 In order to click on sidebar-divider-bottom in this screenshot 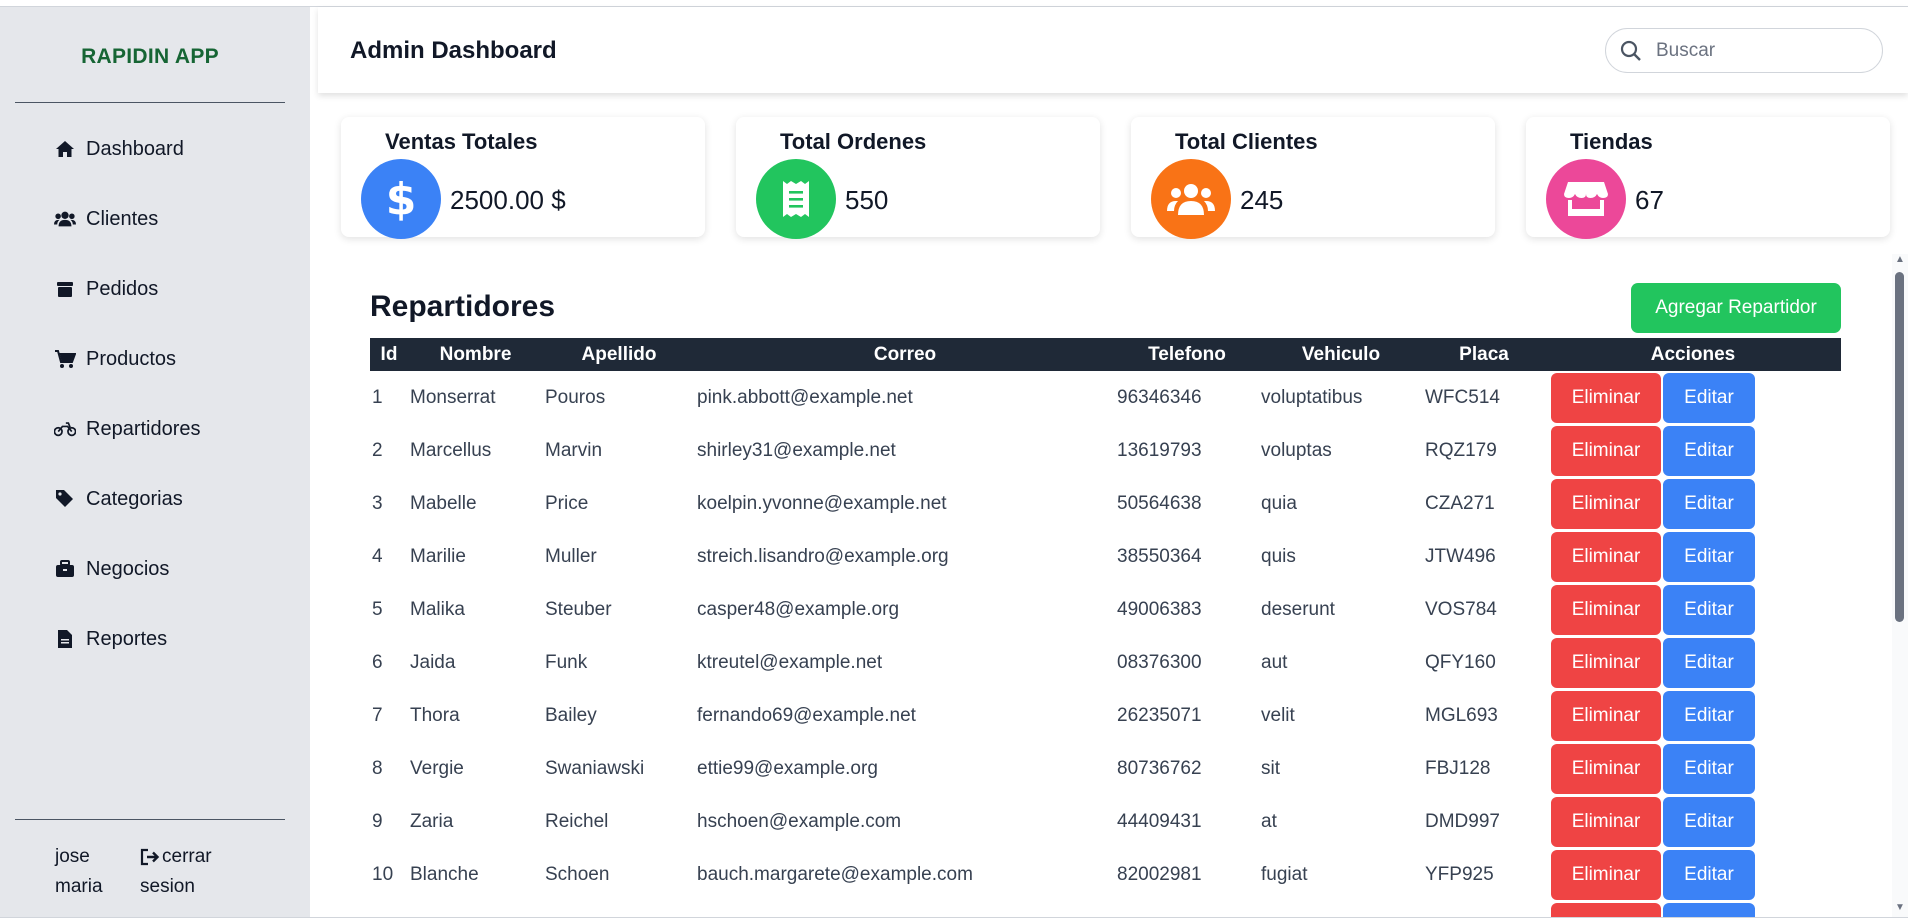, I will do `click(150, 819)`.